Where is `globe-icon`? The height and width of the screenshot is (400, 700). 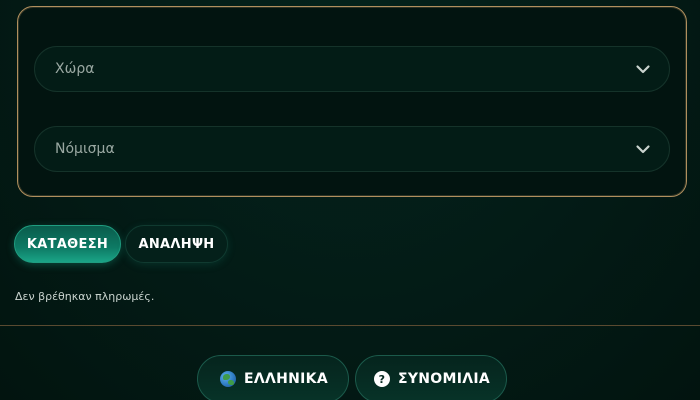
globe-icon is located at coordinates (228, 379).